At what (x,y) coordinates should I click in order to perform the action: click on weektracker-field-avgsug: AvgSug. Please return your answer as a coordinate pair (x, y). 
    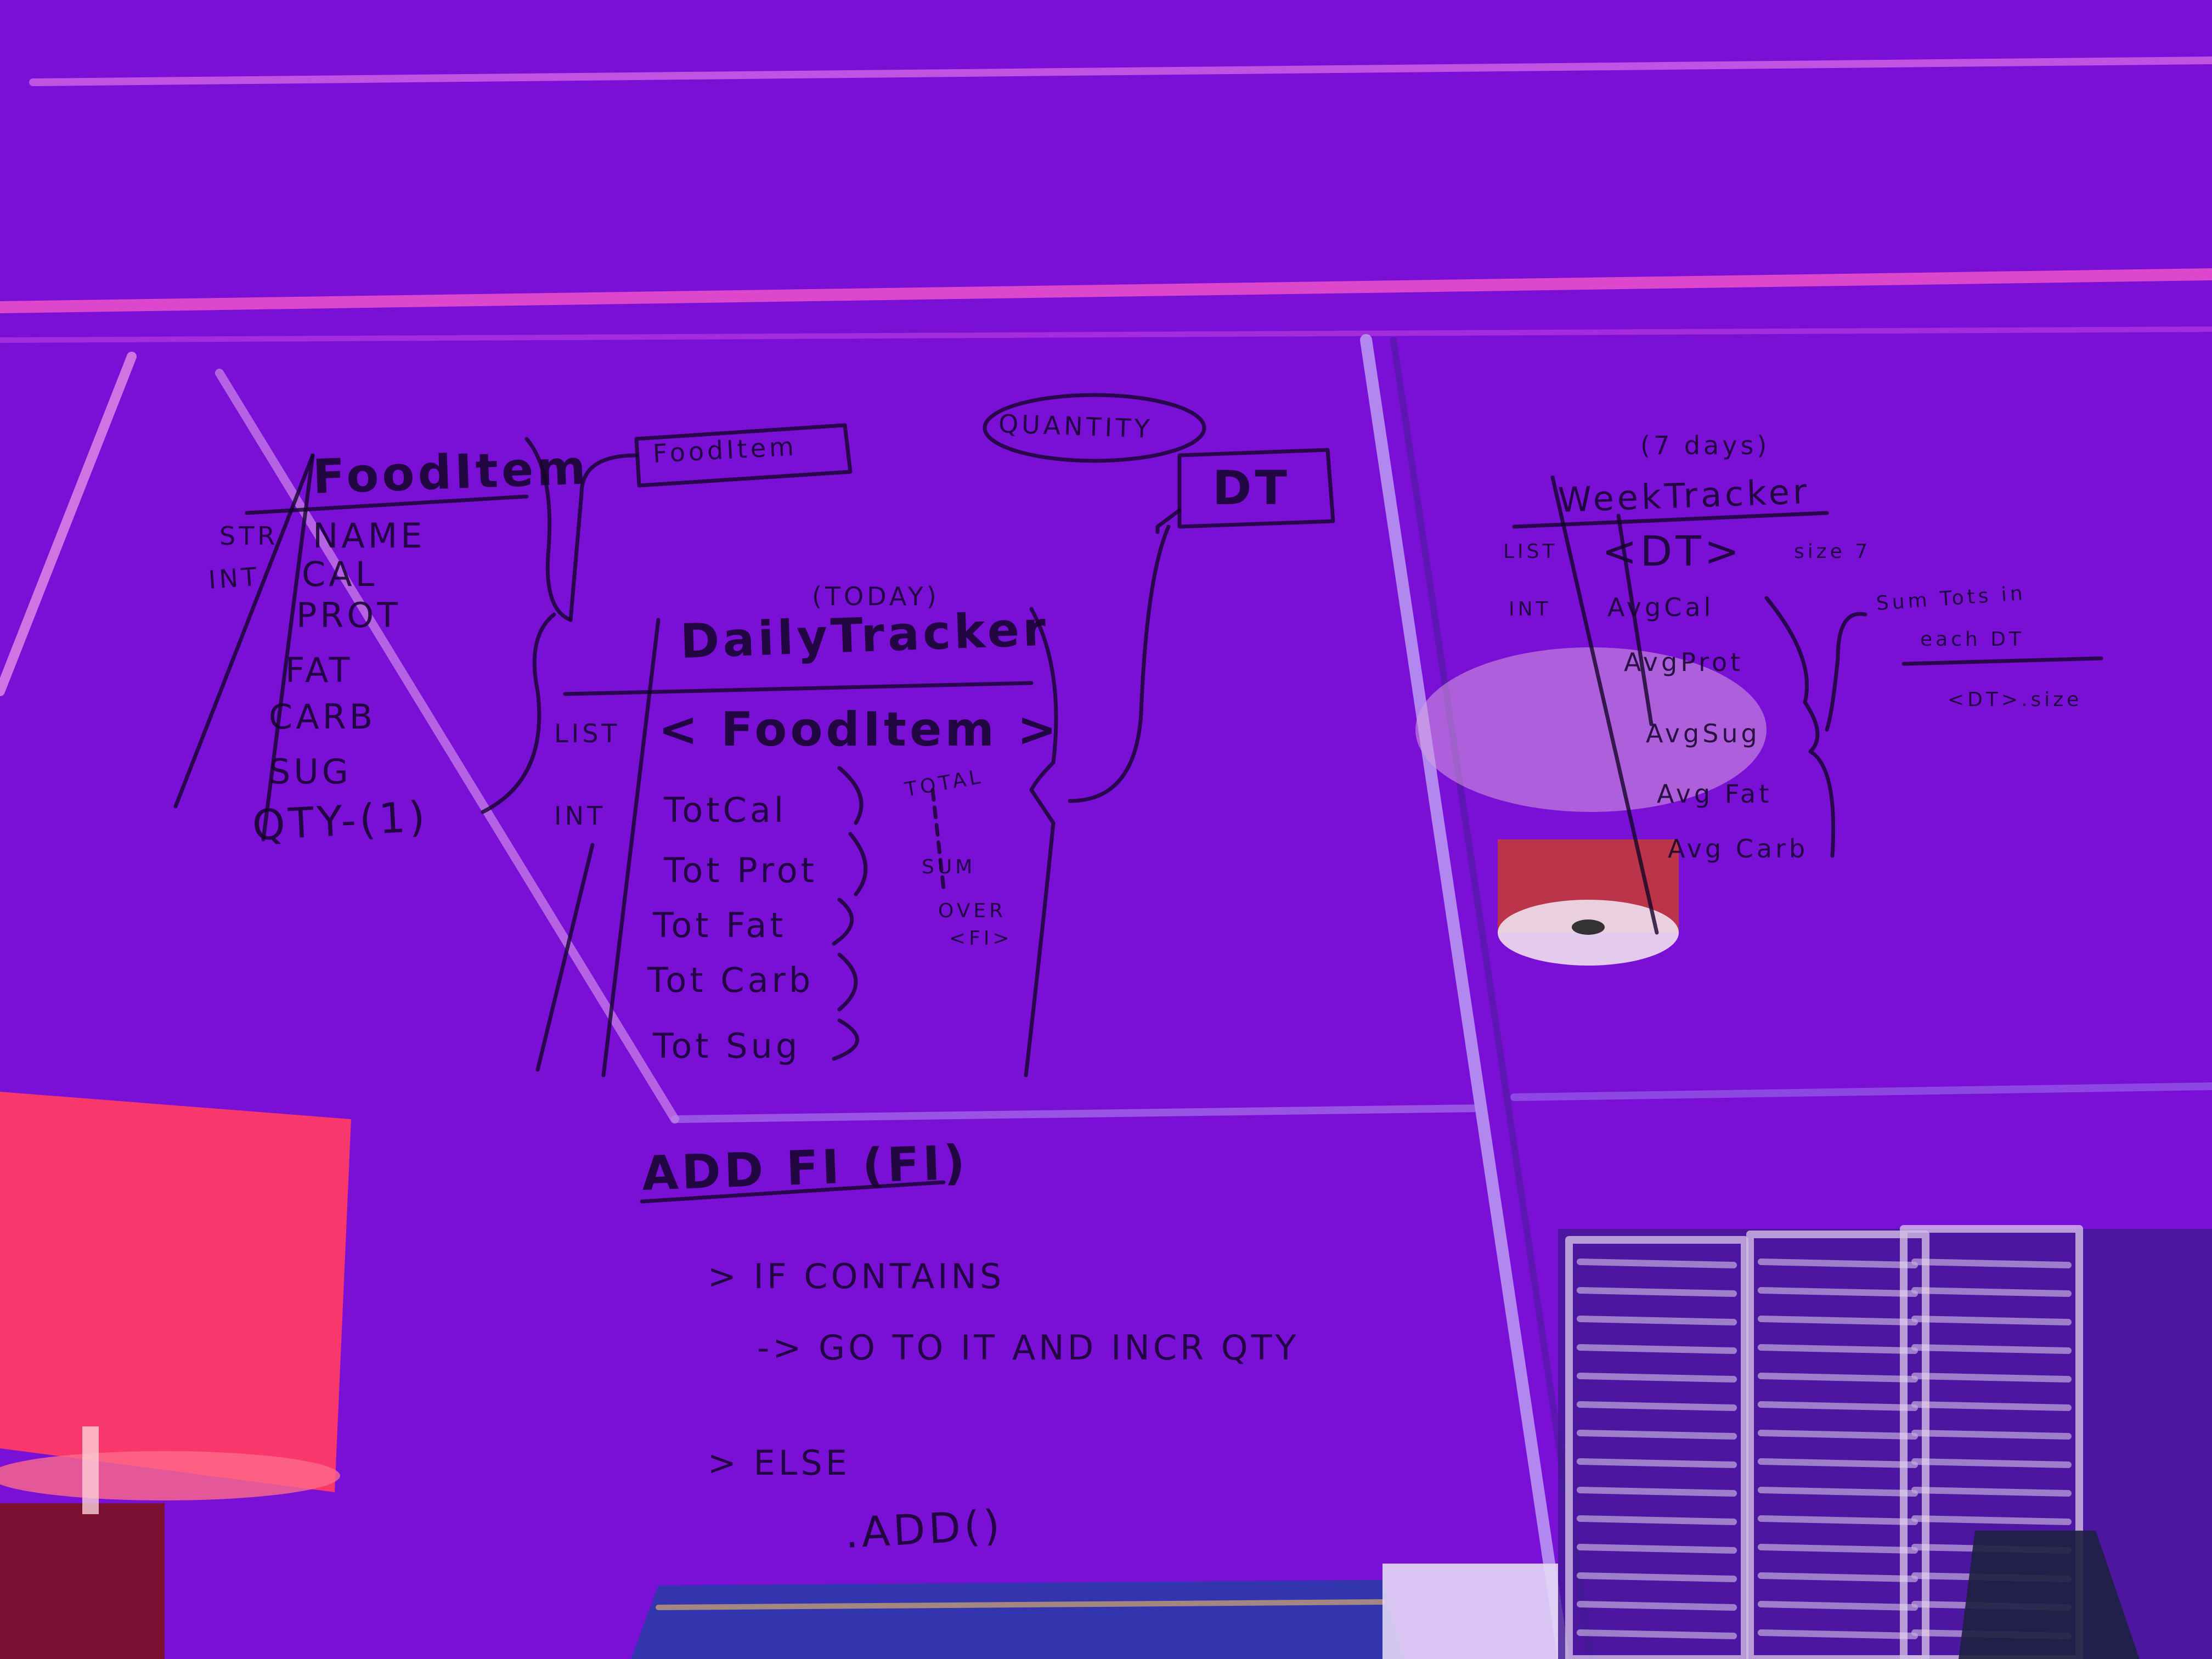
    Looking at the image, I should click on (1703, 733).